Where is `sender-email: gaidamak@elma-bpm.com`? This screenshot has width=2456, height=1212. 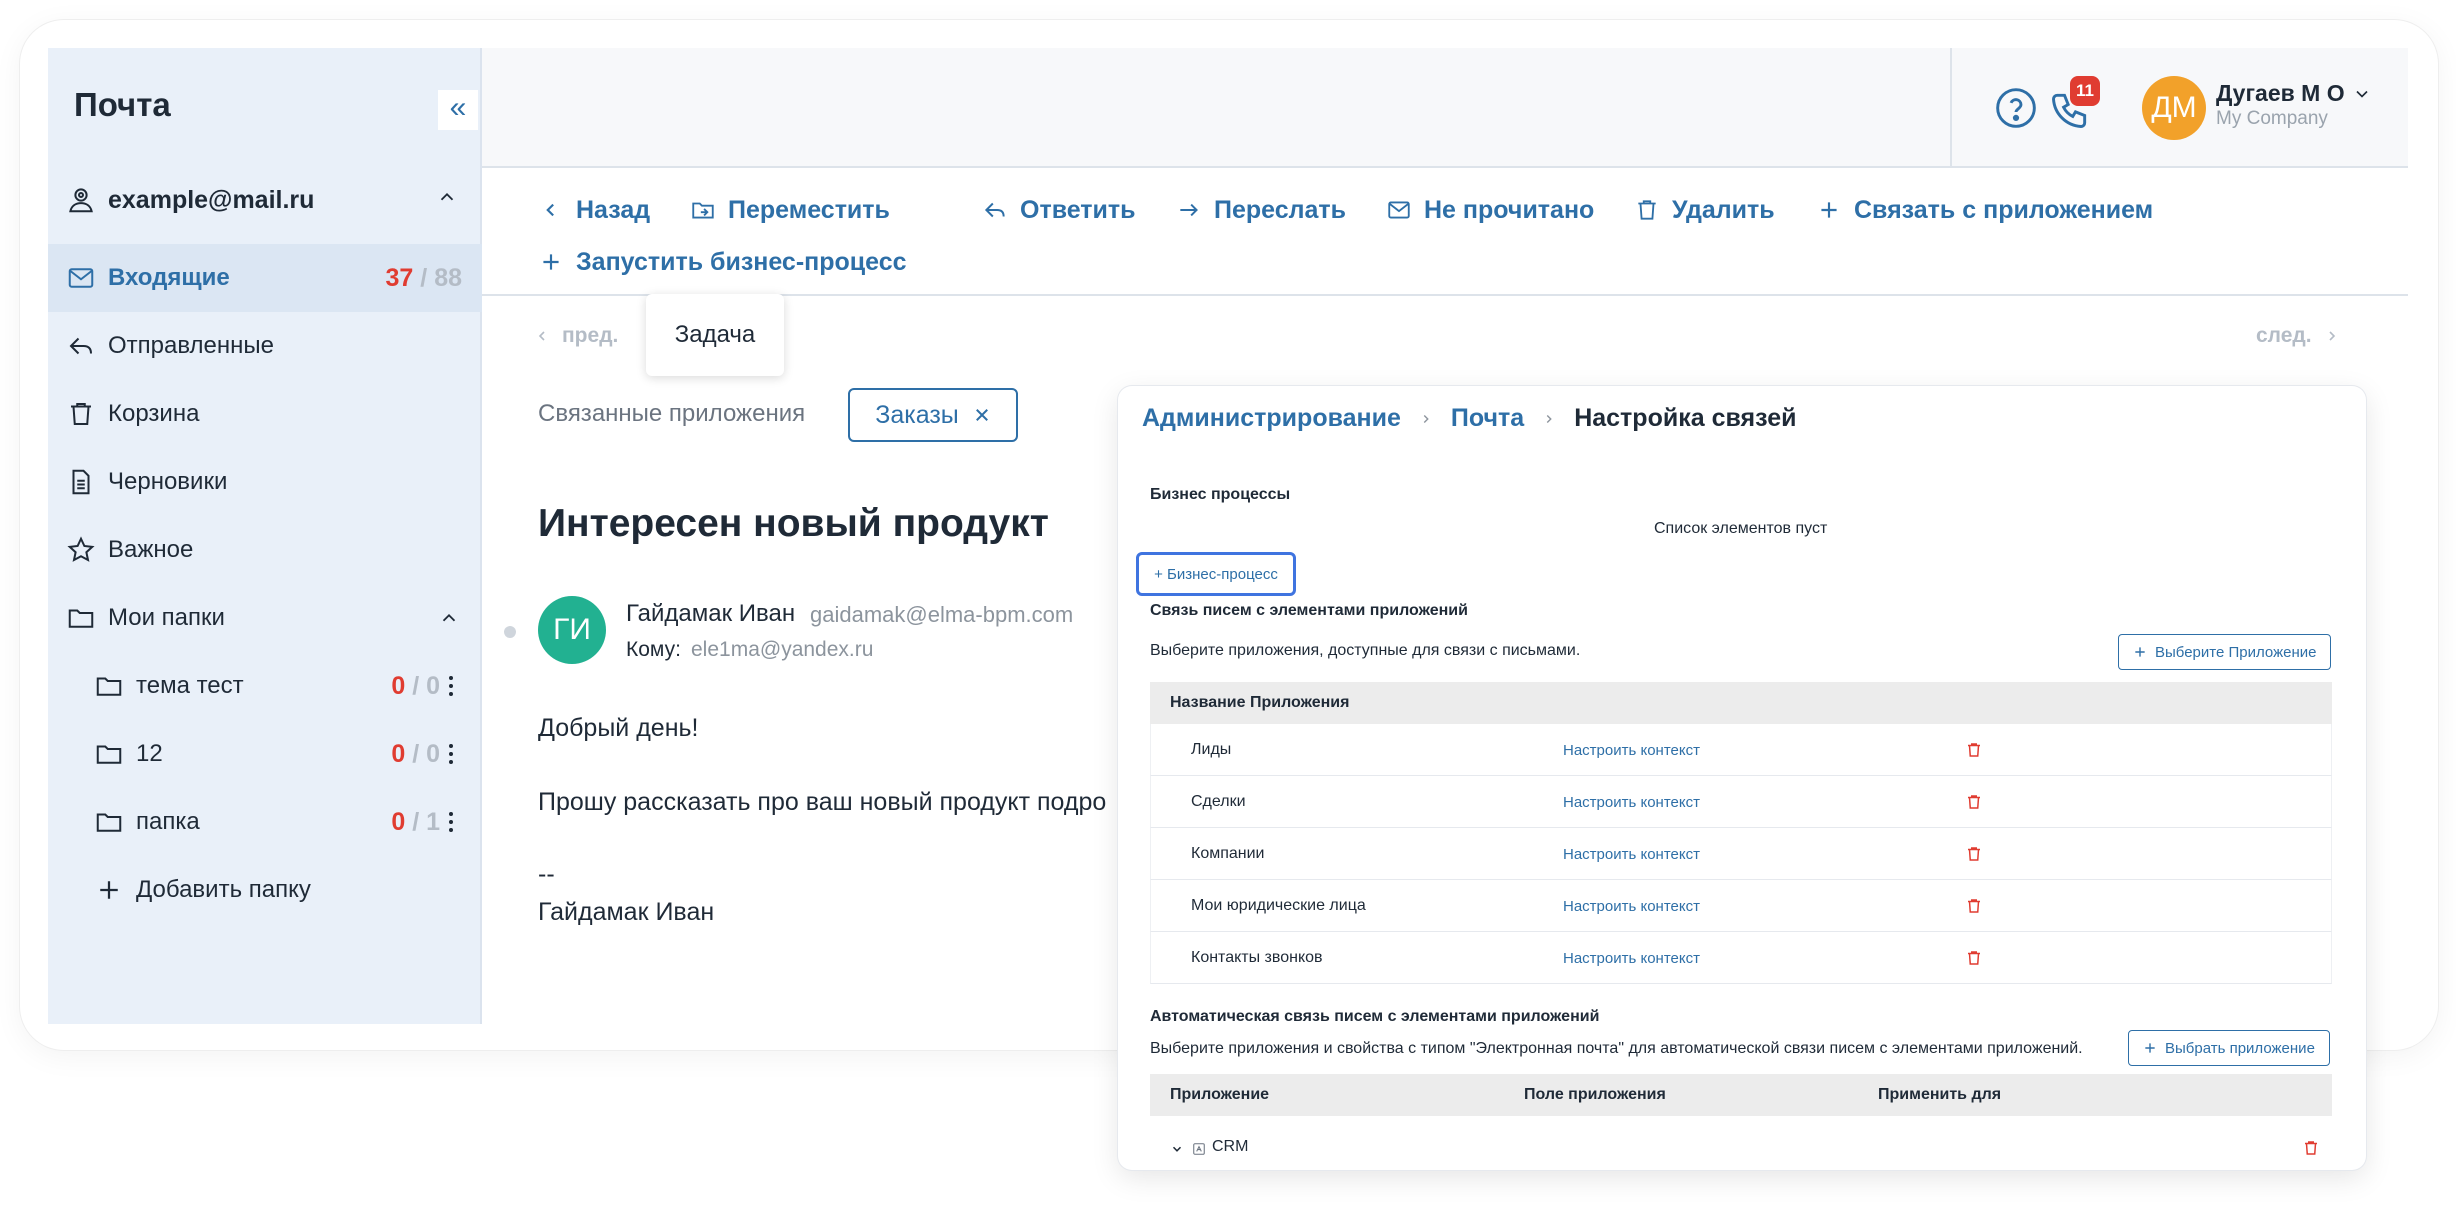 sender-email: gaidamak@elma-bpm.com is located at coordinates (941, 615).